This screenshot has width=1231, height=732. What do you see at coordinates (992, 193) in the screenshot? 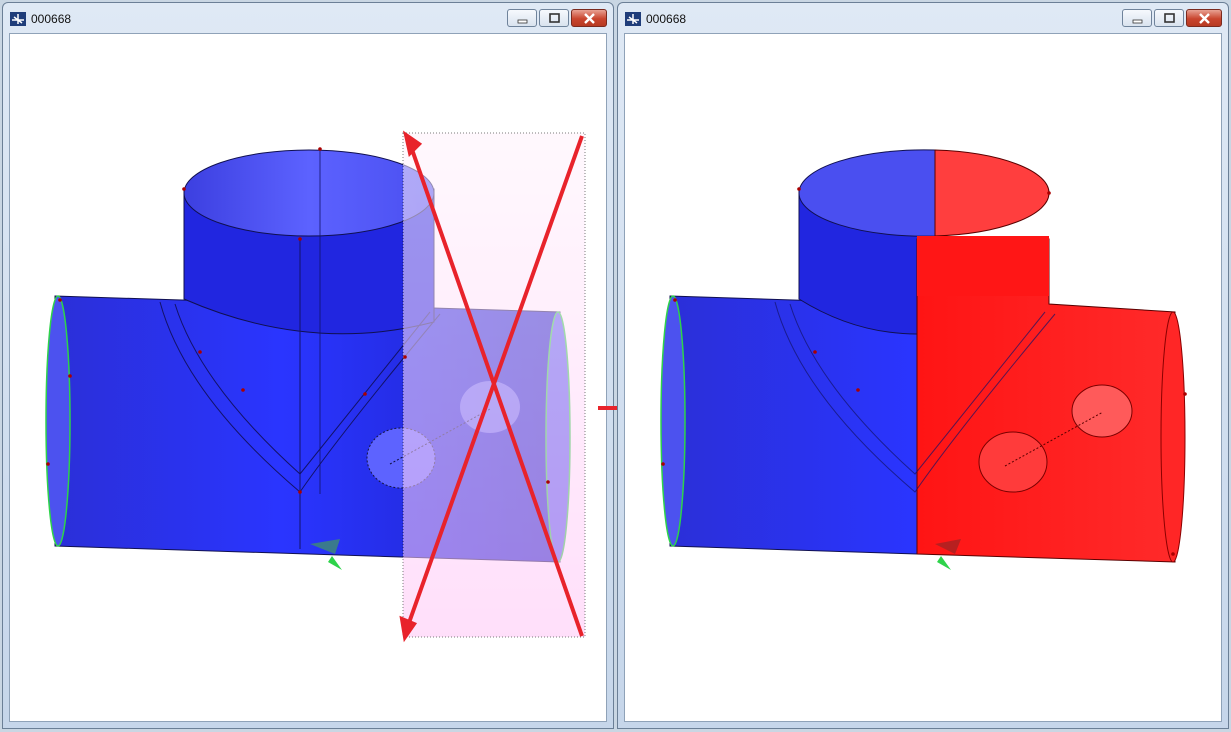
I see `branch-top-face-red` at bounding box center [992, 193].